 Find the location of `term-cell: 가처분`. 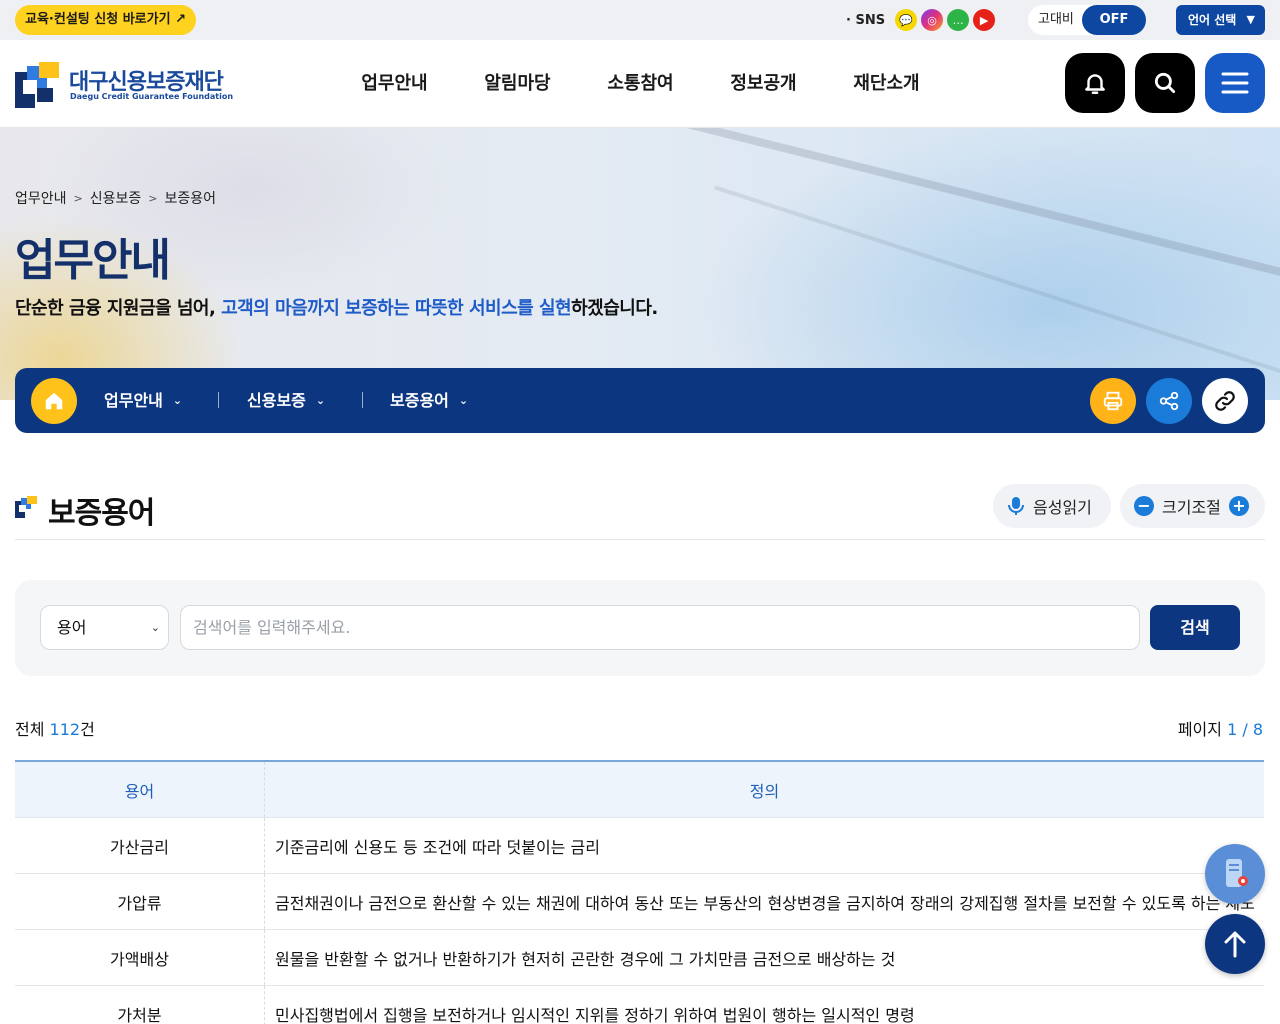

term-cell: 가처분 is located at coordinates (140, 1005).